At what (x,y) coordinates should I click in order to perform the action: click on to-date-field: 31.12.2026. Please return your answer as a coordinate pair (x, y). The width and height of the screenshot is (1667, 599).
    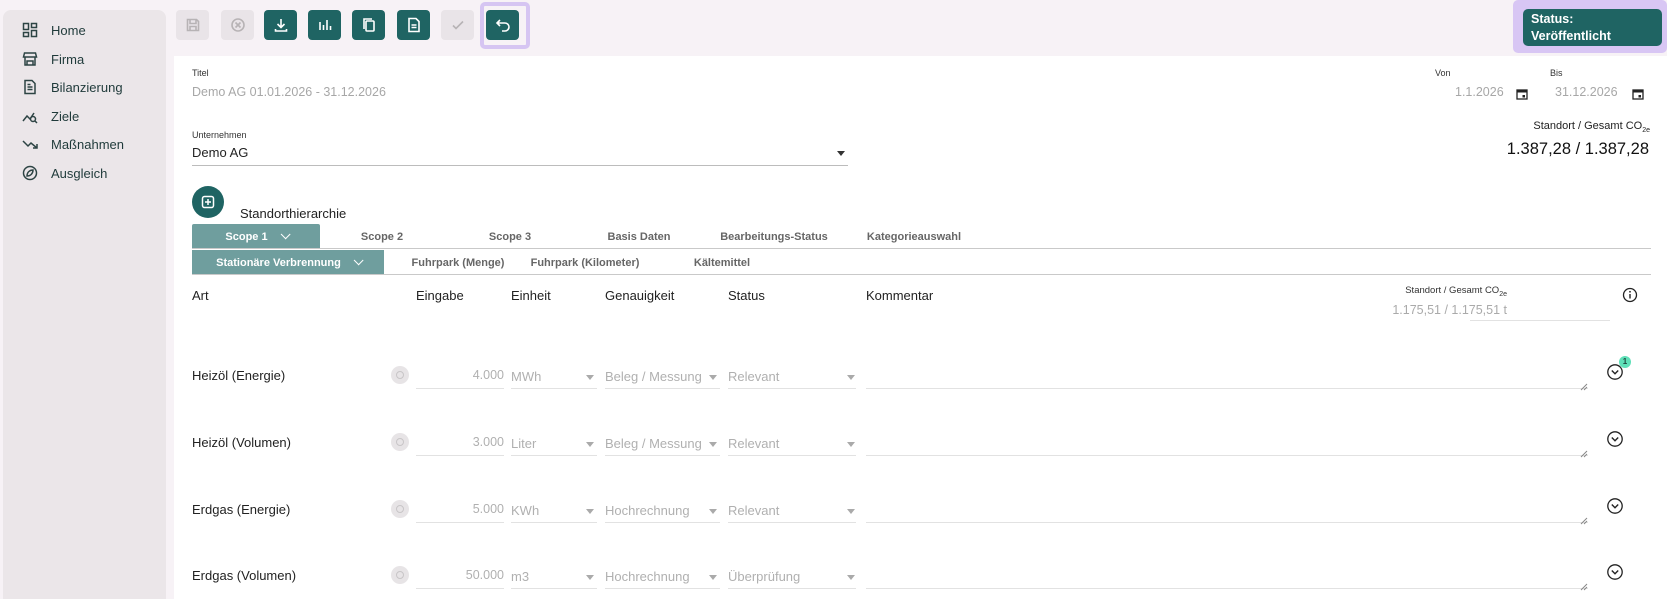
    Looking at the image, I should click on (1586, 92).